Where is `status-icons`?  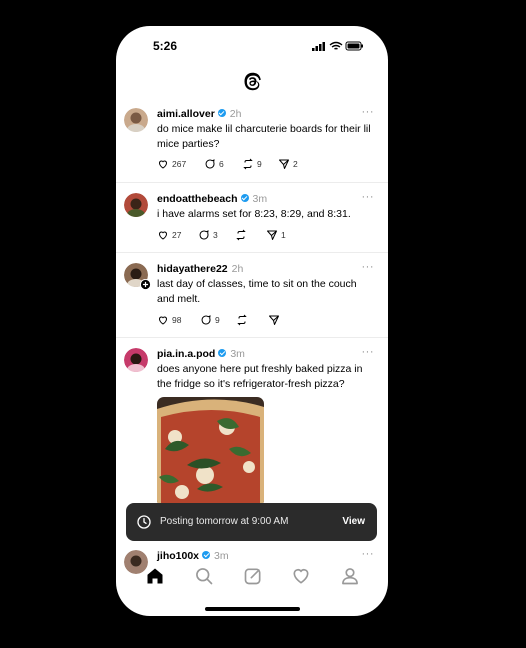
status-icons is located at coordinates (337, 46).